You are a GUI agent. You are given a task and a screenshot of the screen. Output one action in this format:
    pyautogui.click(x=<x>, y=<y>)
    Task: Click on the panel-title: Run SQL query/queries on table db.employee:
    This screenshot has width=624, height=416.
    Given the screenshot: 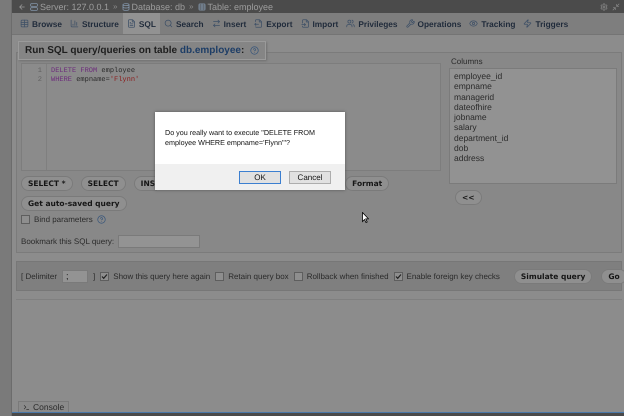 What is the action you would take?
    pyautogui.click(x=134, y=50)
    